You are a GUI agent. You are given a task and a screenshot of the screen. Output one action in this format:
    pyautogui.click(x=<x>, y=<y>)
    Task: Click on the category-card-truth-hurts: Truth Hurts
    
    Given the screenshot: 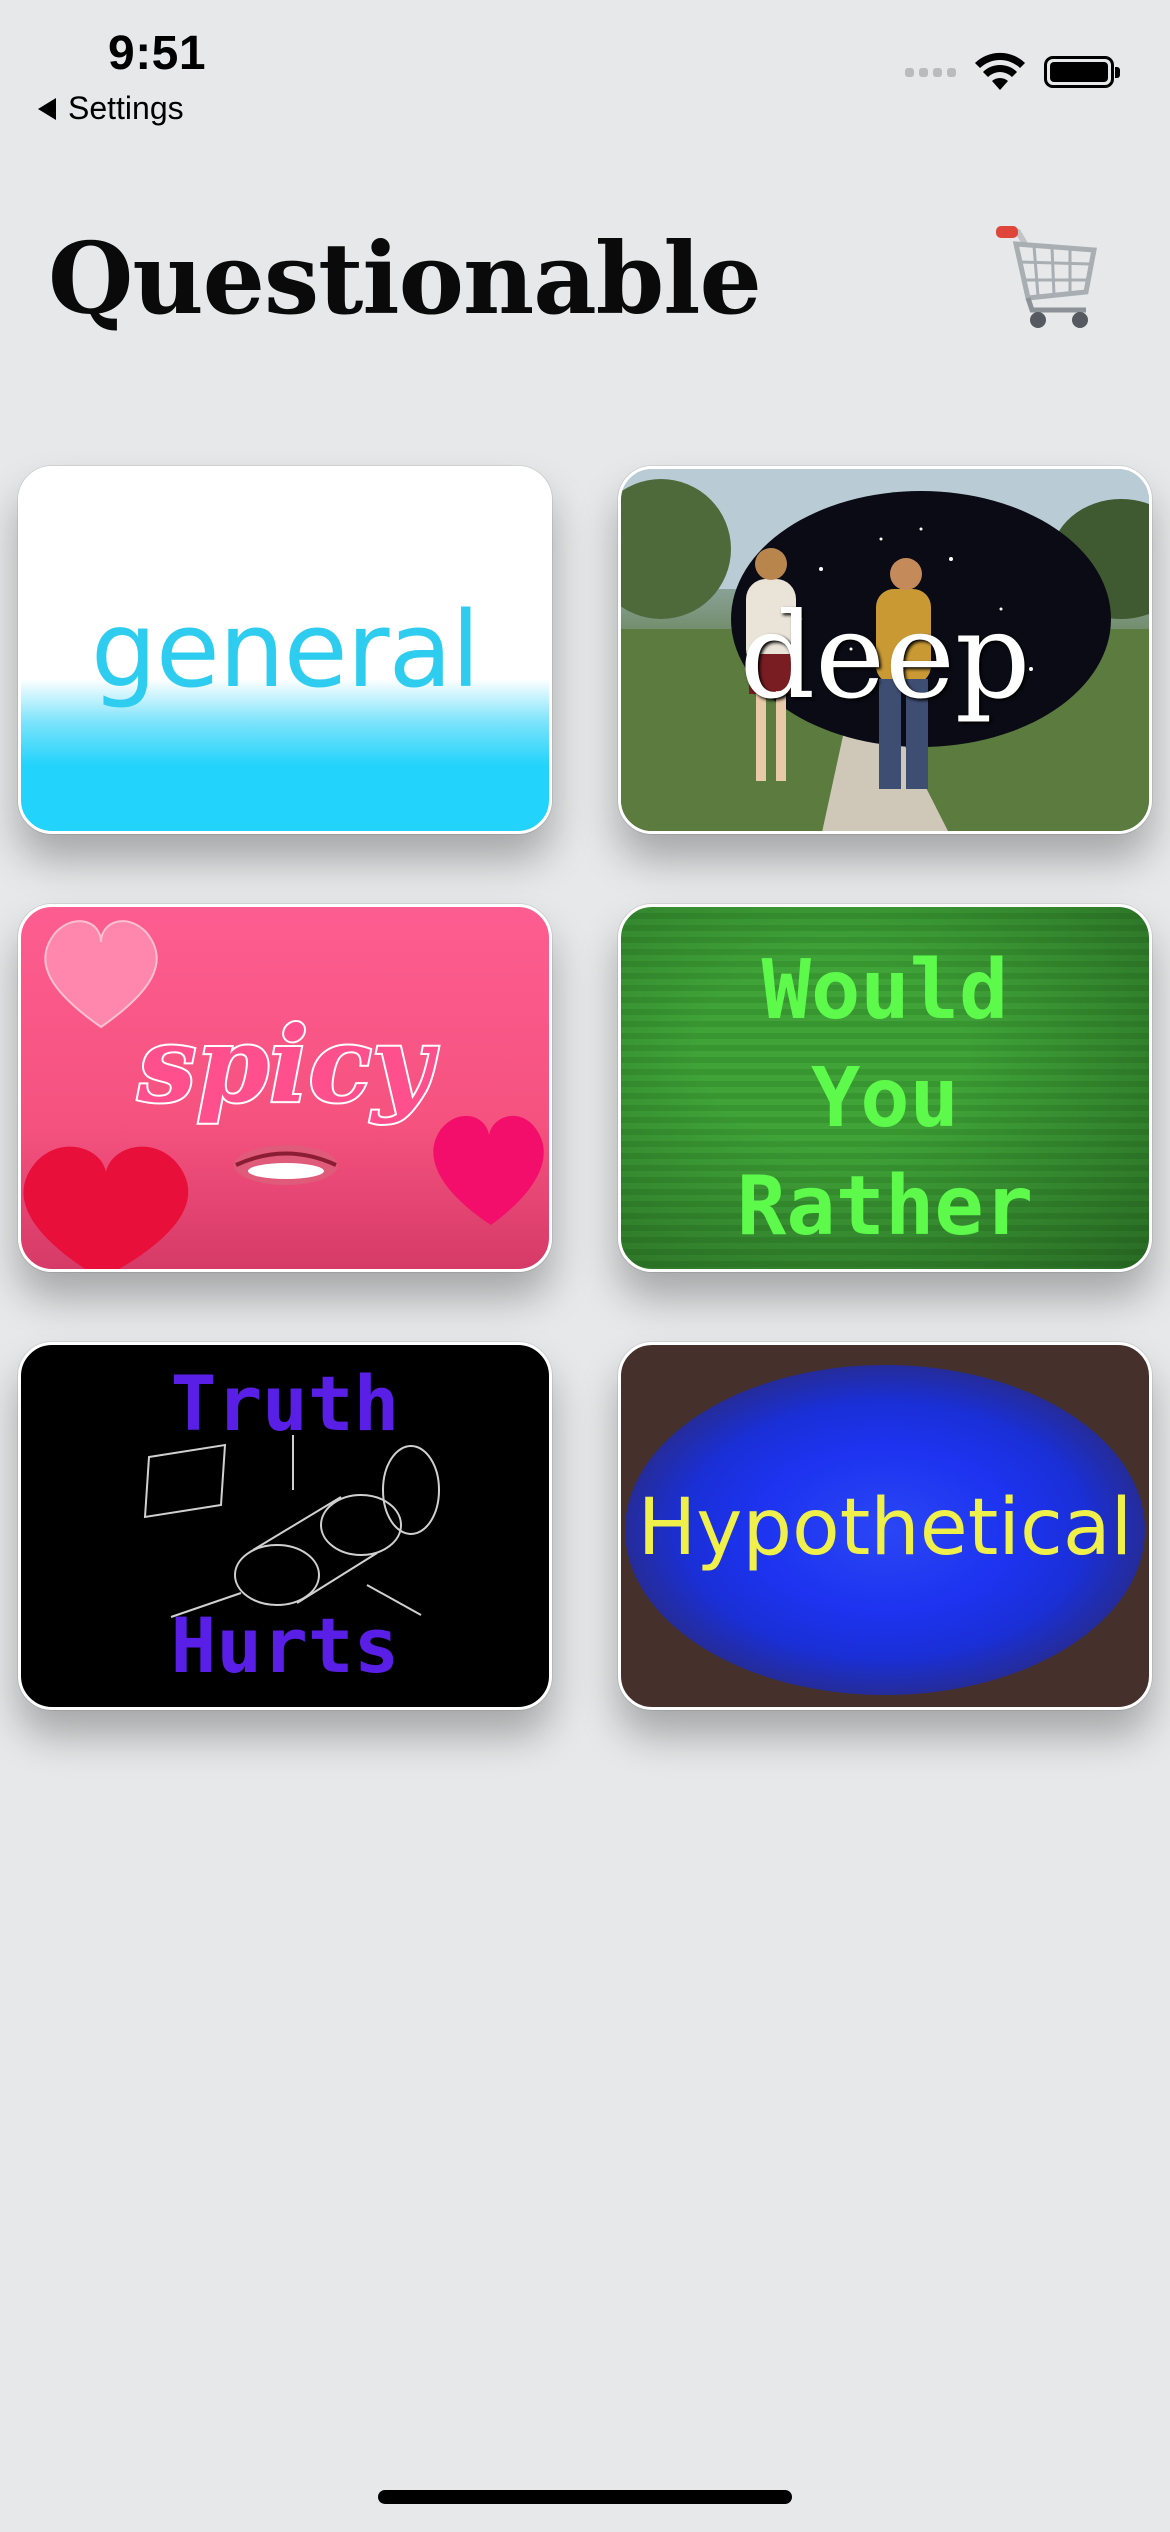 What is the action you would take?
    pyautogui.click(x=285, y=1526)
    